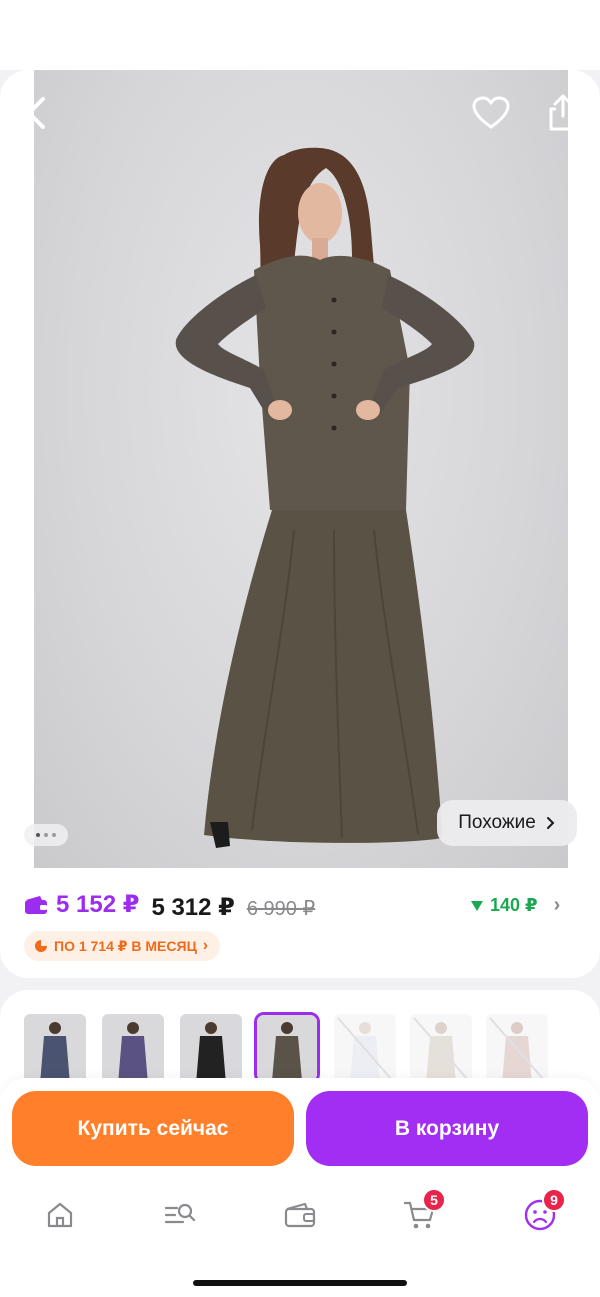 Image resolution: width=600 pixels, height=1297 pixels. Describe the element at coordinates (540, 1213) in the screenshot. I see `nav-profile: 9` at that location.